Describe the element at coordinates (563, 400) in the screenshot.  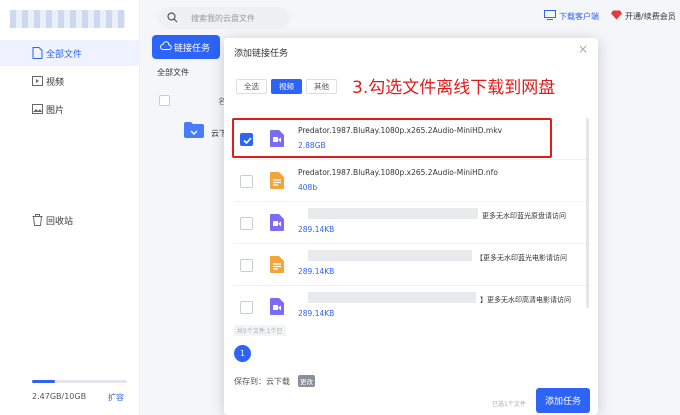
I see `add-task-button: 添加任务` at that location.